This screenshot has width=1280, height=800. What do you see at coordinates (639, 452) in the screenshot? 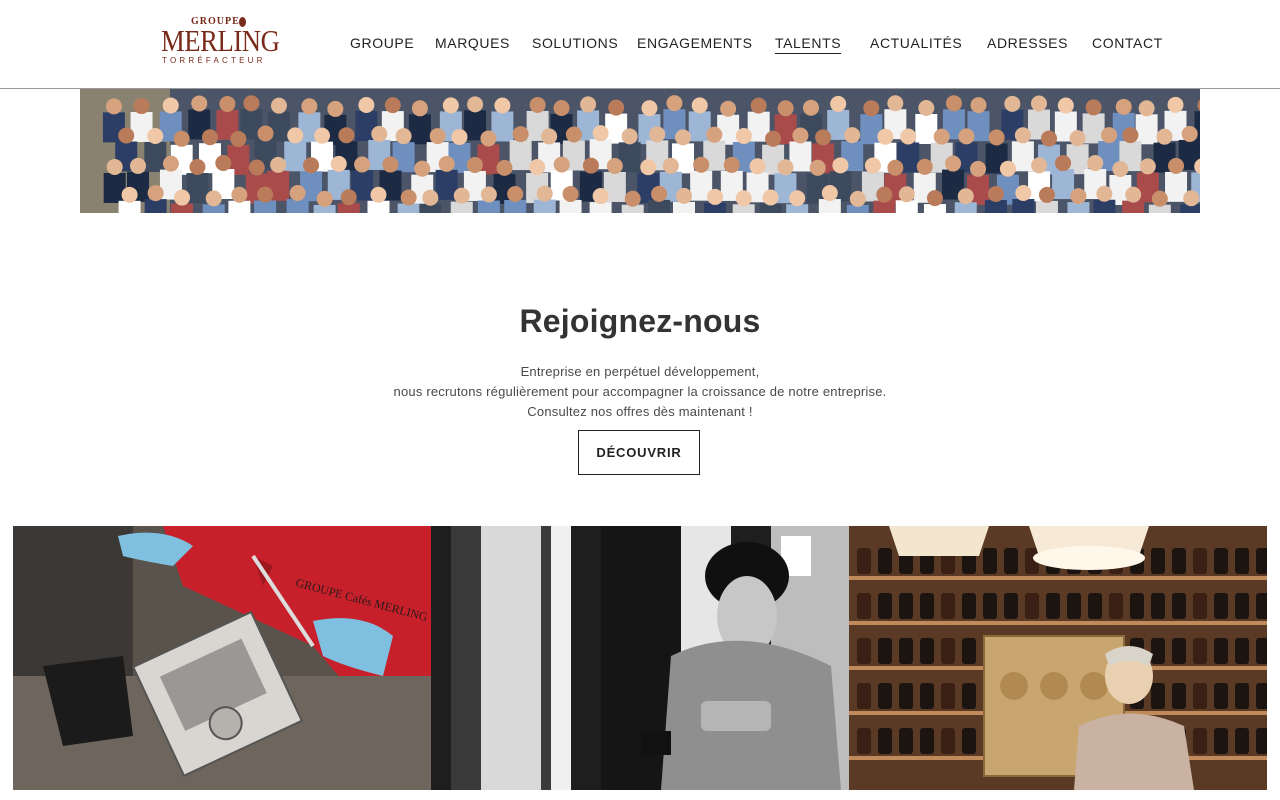
I see `discover-button: DÉCOUVRIR` at bounding box center [639, 452].